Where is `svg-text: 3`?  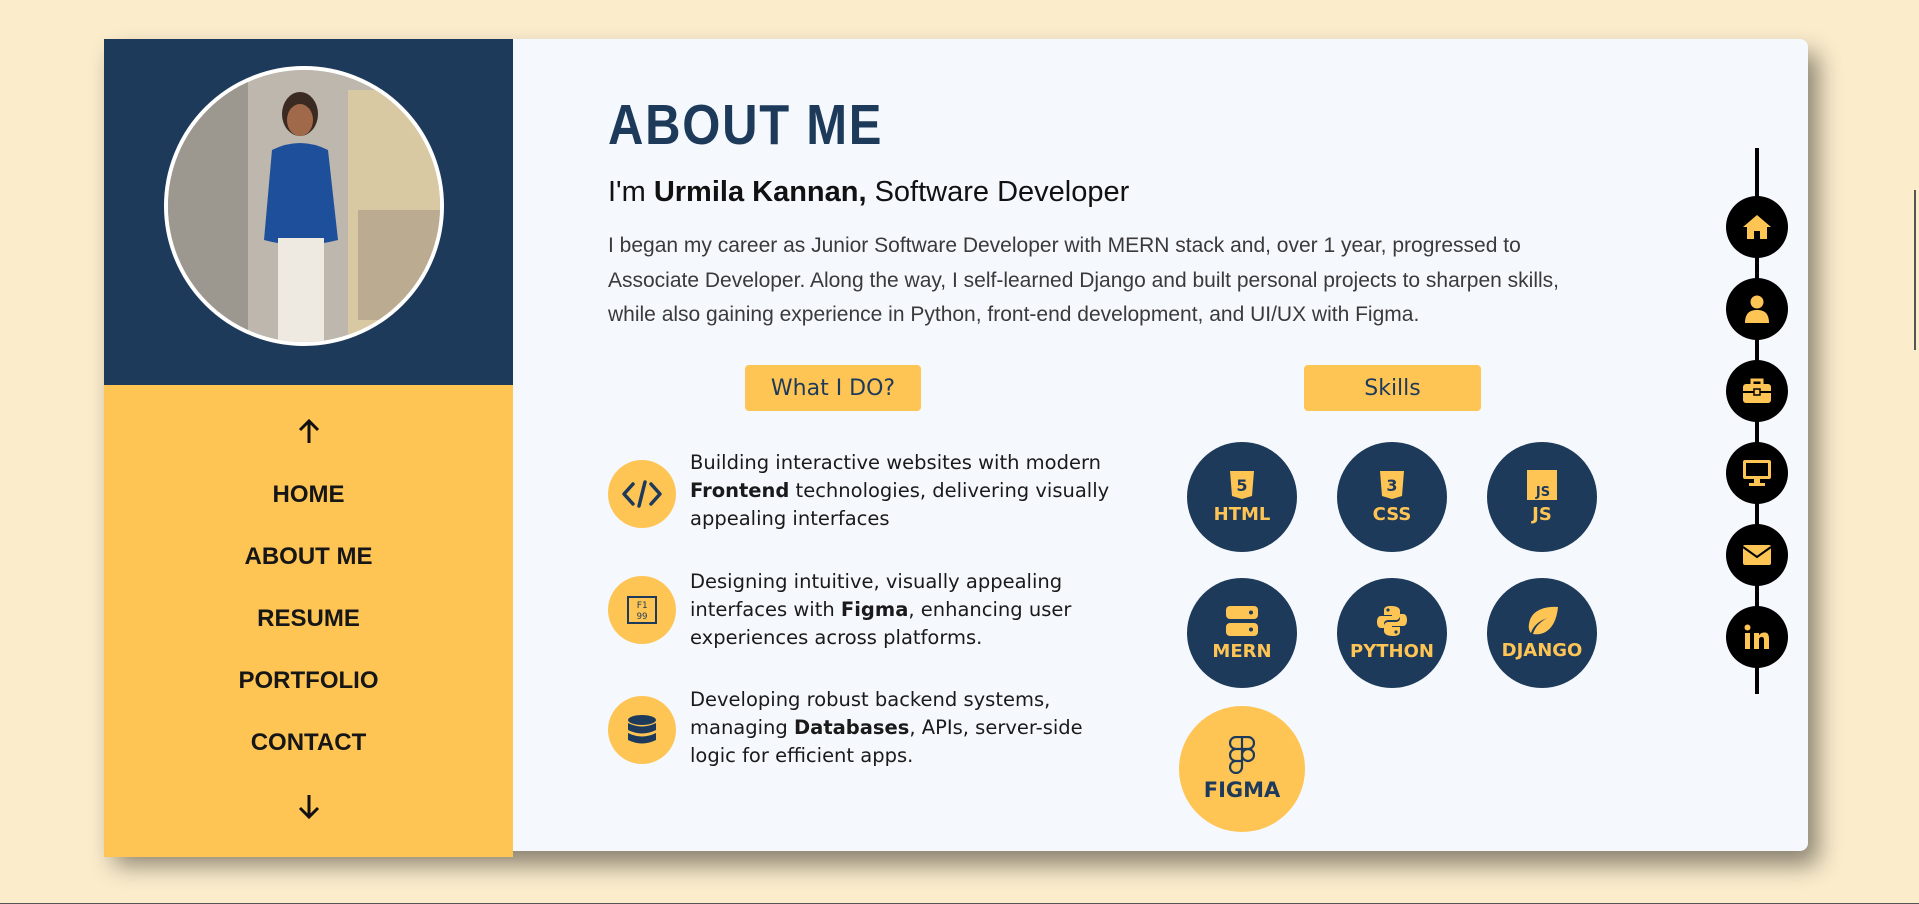 svg-text: 3 is located at coordinates (1391, 485).